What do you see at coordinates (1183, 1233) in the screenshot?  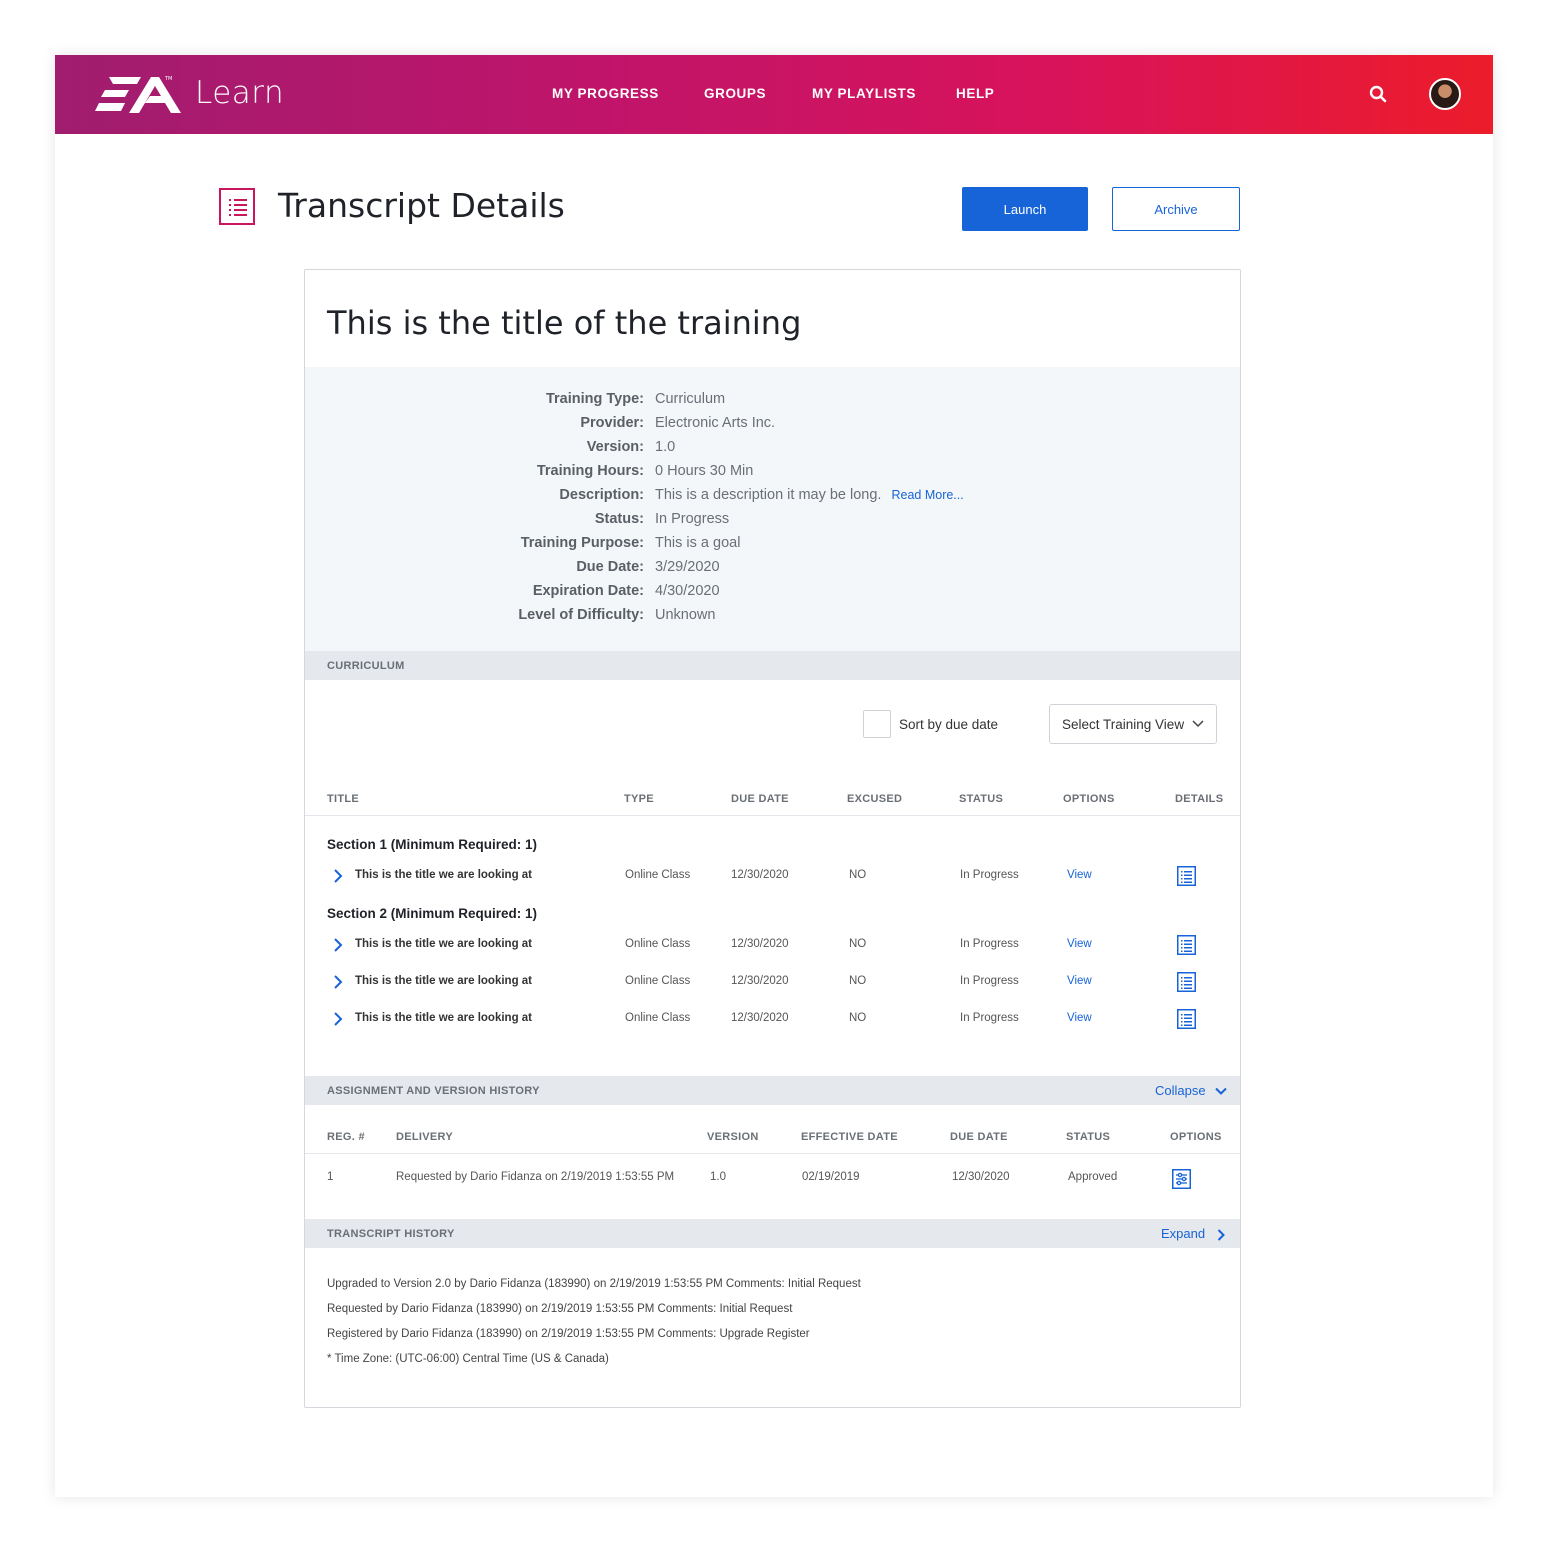 I see `expand-label: Expand` at bounding box center [1183, 1233].